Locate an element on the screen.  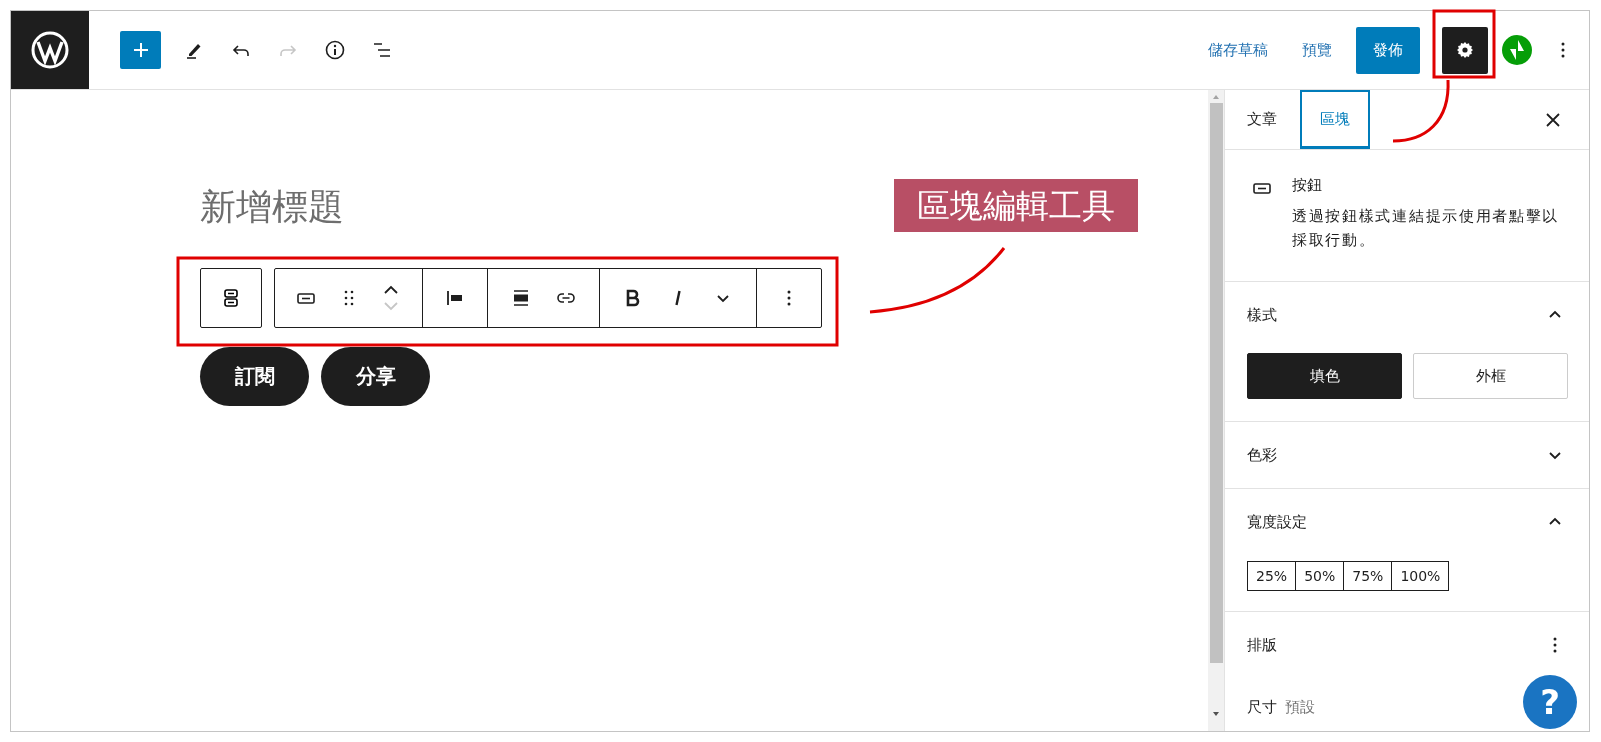
width-option: 50% is located at coordinates (1320, 576).